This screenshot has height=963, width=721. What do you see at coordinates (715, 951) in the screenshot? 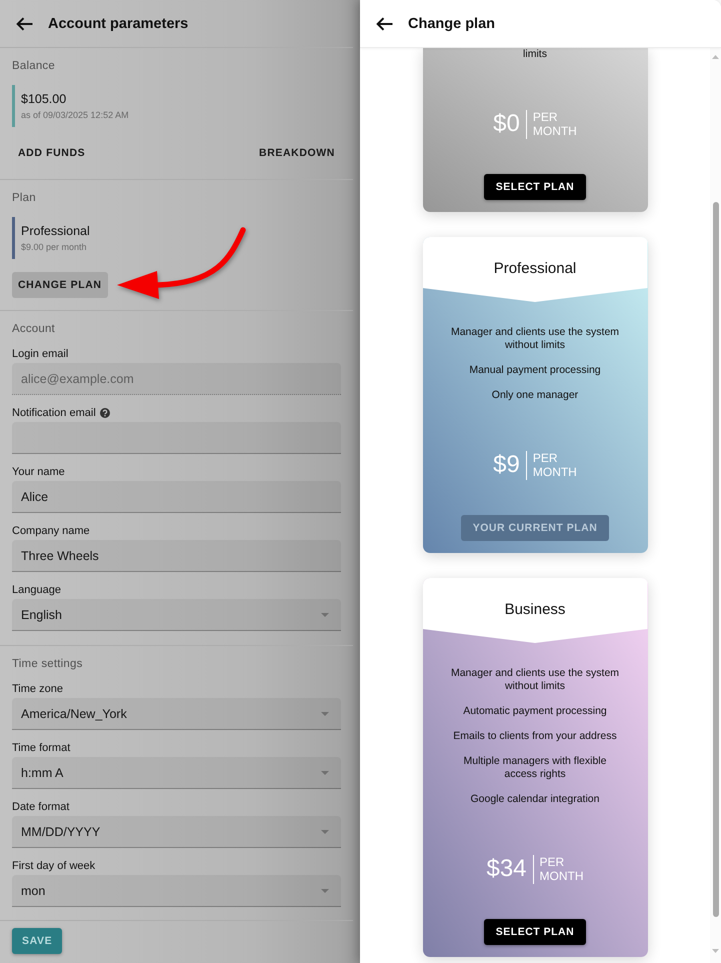
I see `scroll-down-icon` at bounding box center [715, 951].